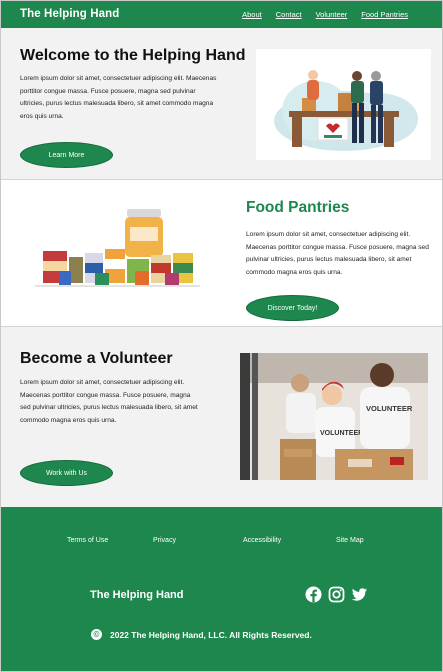 The width and height of the screenshot is (443, 672). Describe the element at coordinates (133, 55) in the screenshot. I see `welcome-title: Welcome to the Helping Hand` at that location.